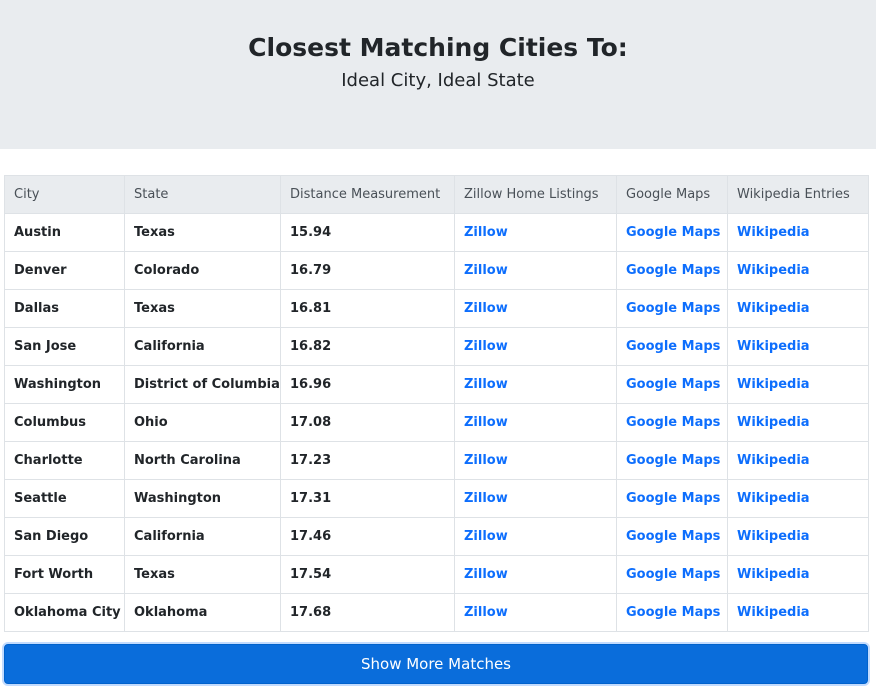 Image resolution: width=876 pixels, height=694 pixels. I want to click on distance-cell: 17.08, so click(367, 422).